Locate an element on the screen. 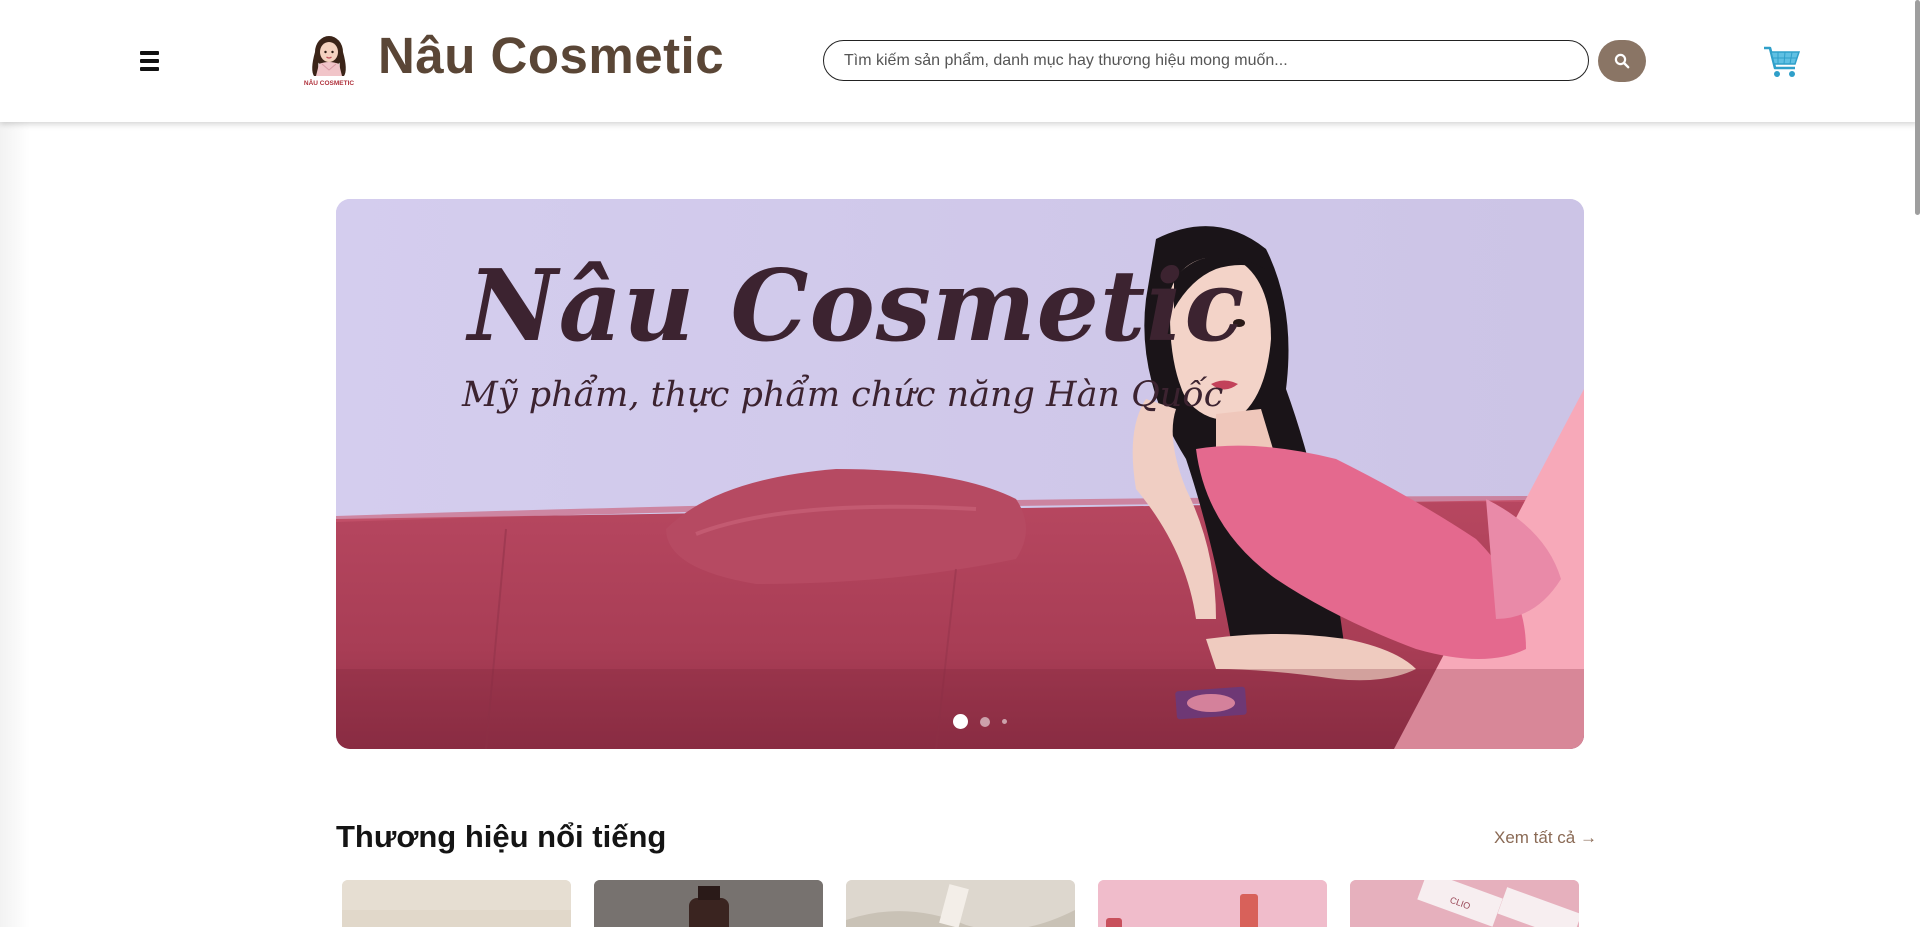  carousel-dots is located at coordinates (986, 721).